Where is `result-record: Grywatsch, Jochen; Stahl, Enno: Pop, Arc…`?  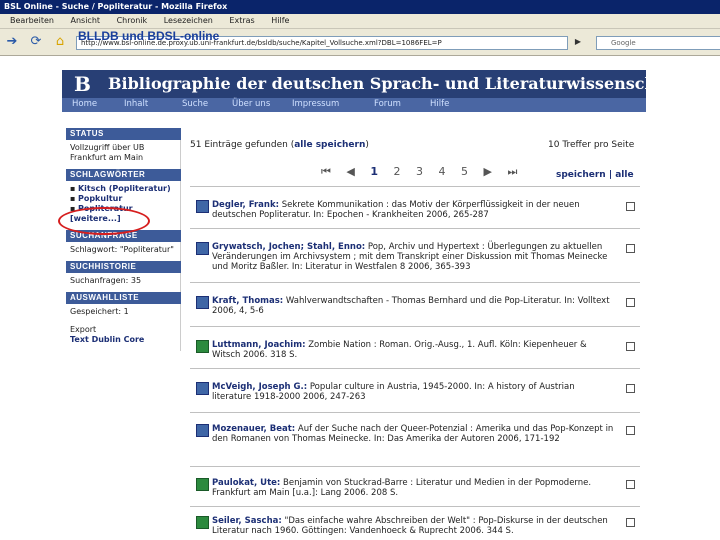 result-record: Grywatsch, Jochen; Stahl, Enno: Pop, Arc… is located at coordinates (406, 257).